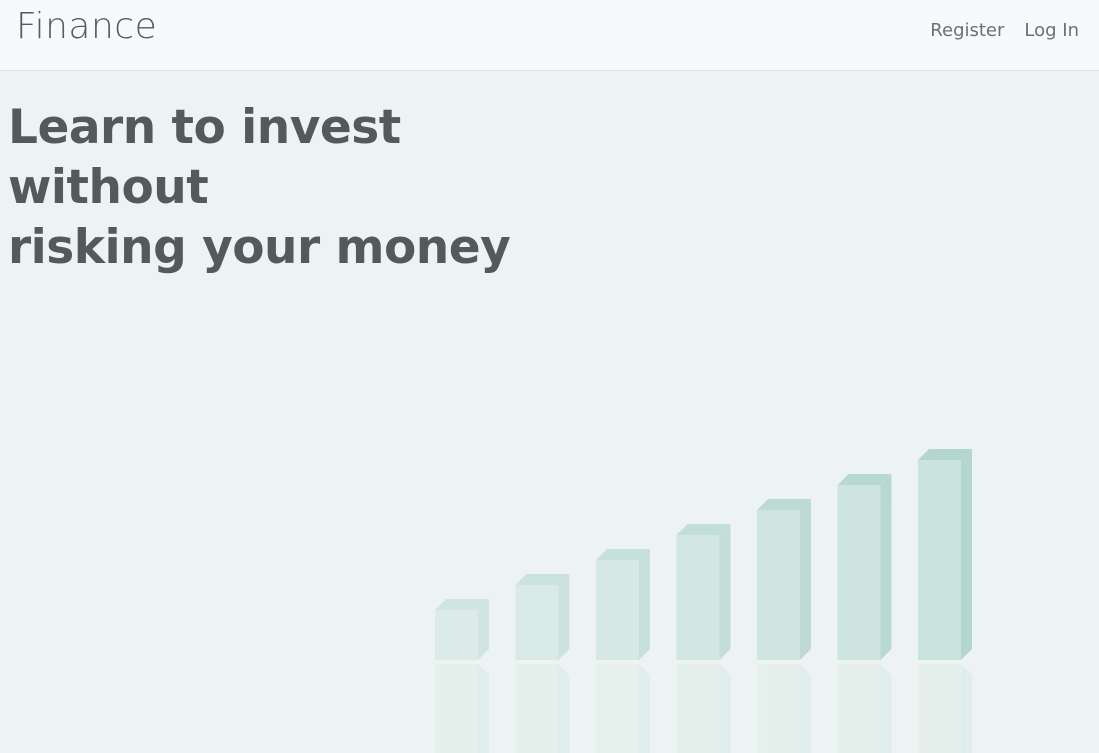 This screenshot has width=1099, height=753. Describe the element at coordinates (967, 30) in the screenshot. I see `register-link: Register` at that location.